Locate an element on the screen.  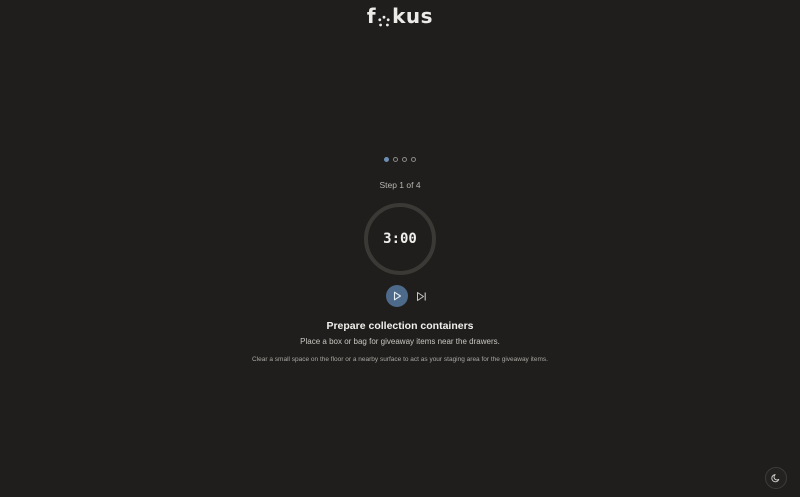
skip-forward-icon is located at coordinates (421, 296).